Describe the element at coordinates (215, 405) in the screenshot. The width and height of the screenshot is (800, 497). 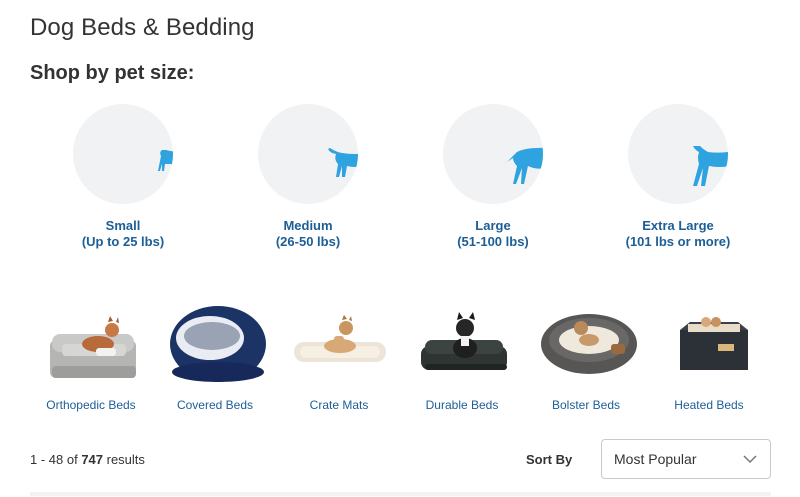
I see `category-covered-label: Covered Beds` at that location.